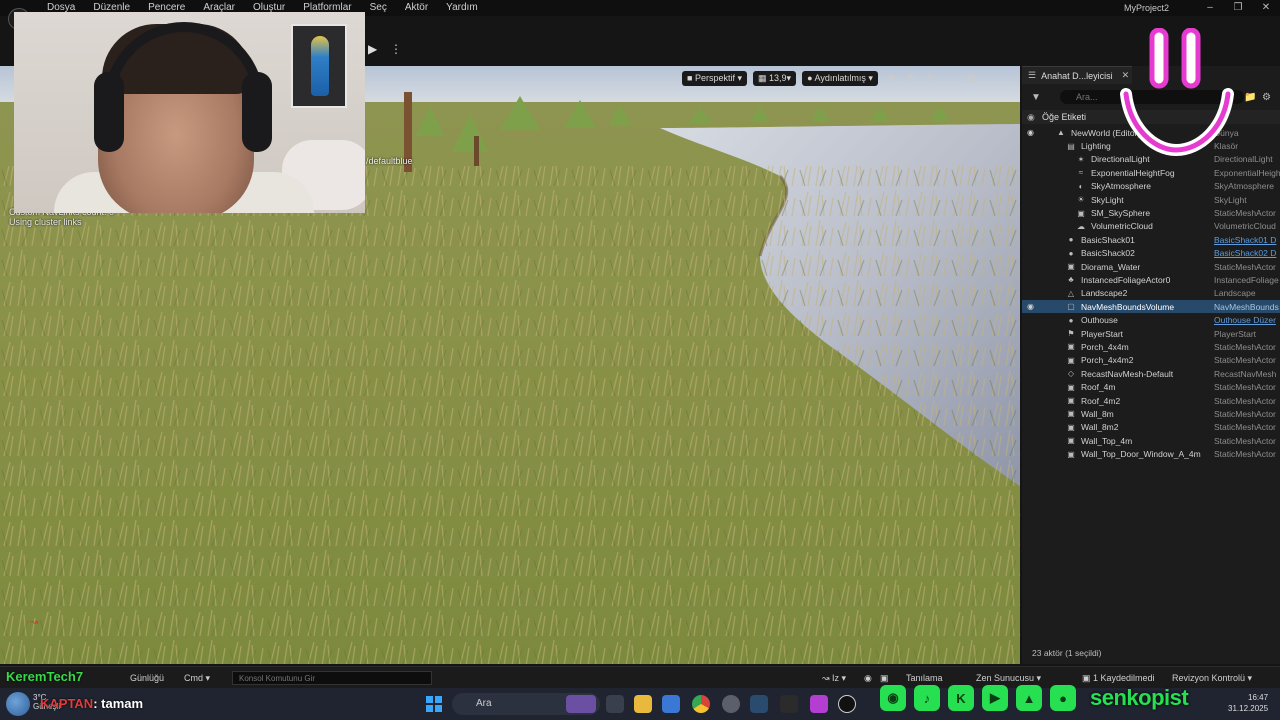 The height and width of the screenshot is (720, 1280). What do you see at coordinates (1064, 117) in the screenshot?
I see `column-item-label: Öğe Etiketi` at bounding box center [1064, 117].